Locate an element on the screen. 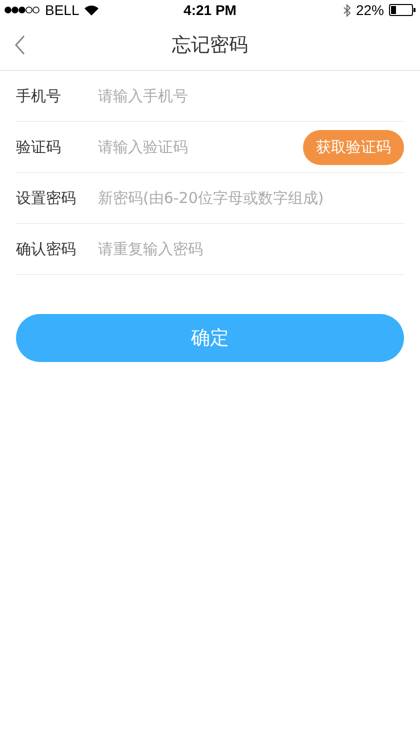 The width and height of the screenshot is (420, 747). input-field: 新密码(由6-20位字母或数字组成) is located at coordinates (251, 198).